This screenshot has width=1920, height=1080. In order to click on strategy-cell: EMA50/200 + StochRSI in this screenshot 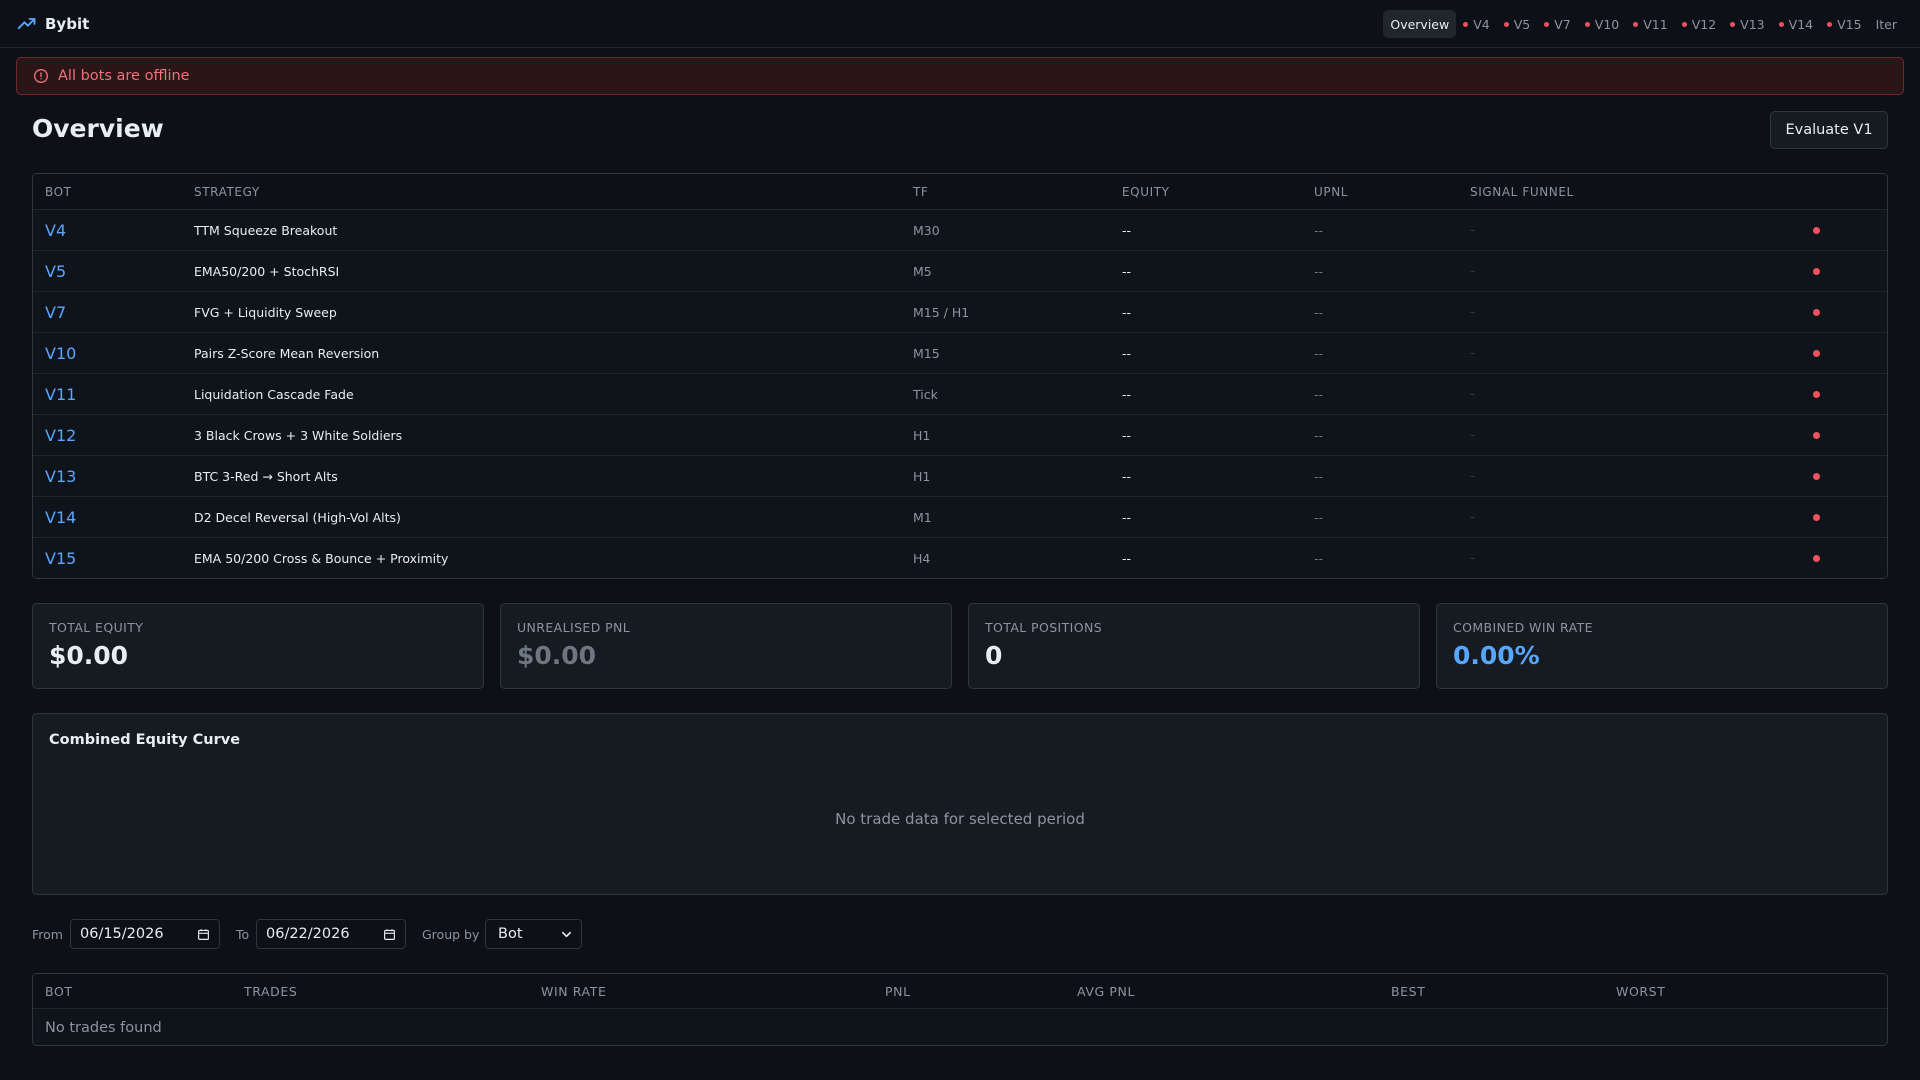, I will do `click(267, 271)`.